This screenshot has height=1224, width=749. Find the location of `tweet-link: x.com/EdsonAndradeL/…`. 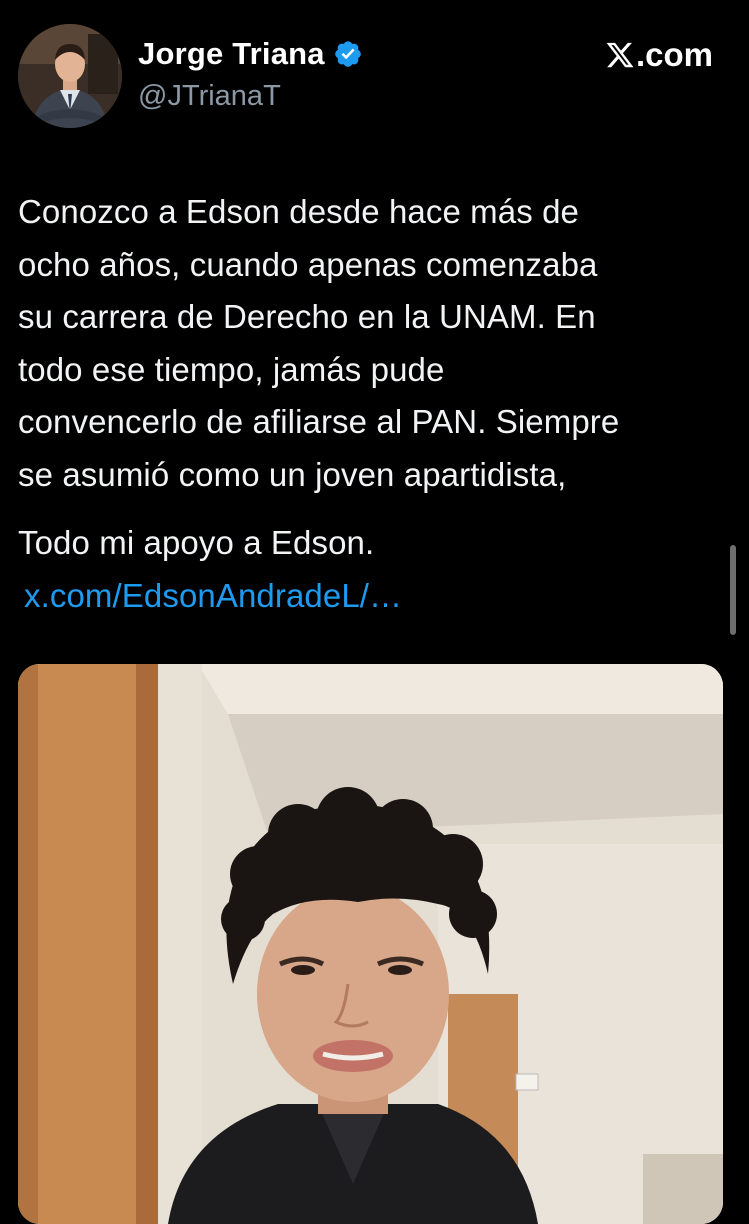

tweet-link: x.com/EdsonAndradeL/… is located at coordinates (374, 596).